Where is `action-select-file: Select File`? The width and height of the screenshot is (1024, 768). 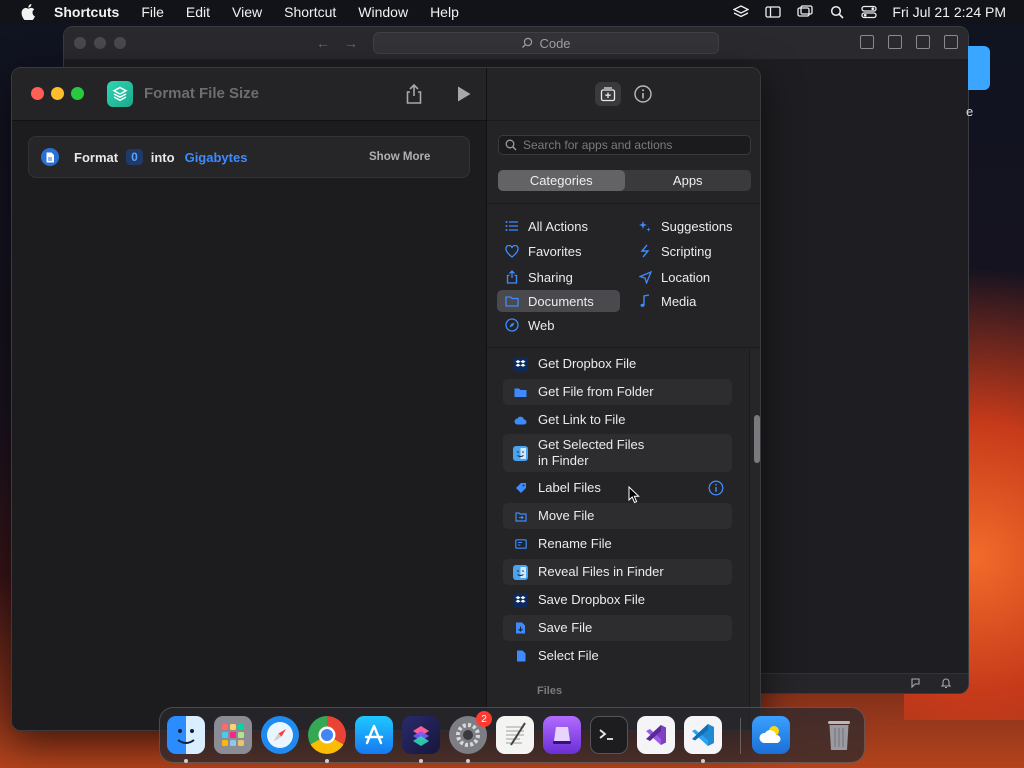
action-select-file: Select File is located at coordinates (617, 656).